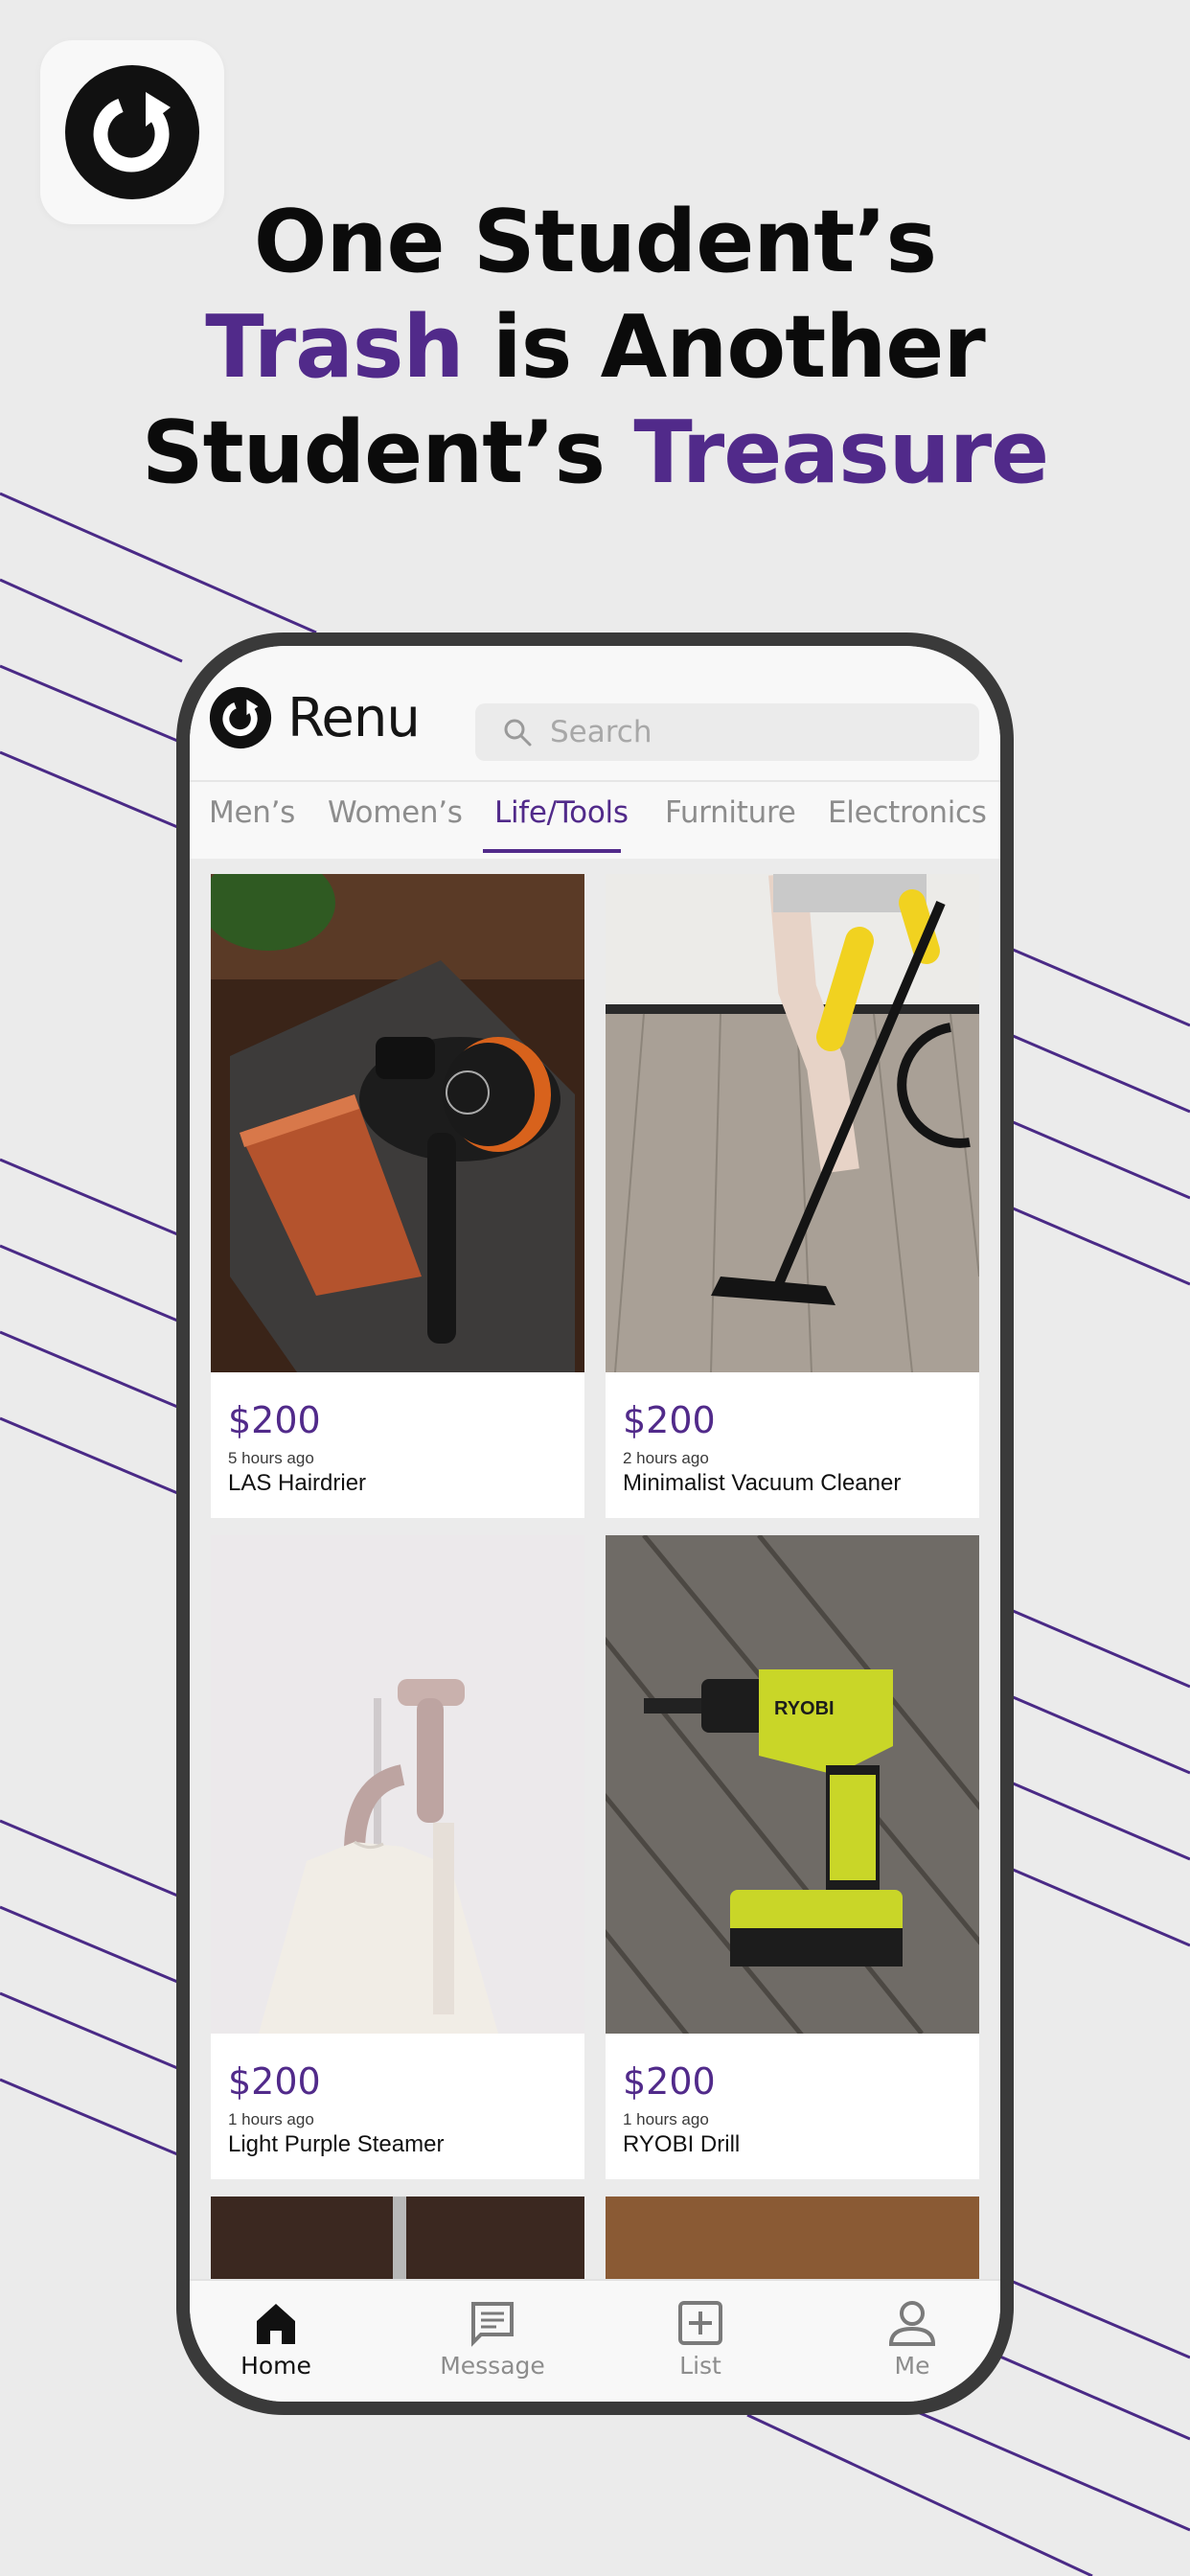 Image resolution: width=1190 pixels, height=2576 pixels. What do you see at coordinates (841, 452) in the screenshot?
I see `headline-accent-treasure: Treasure` at bounding box center [841, 452].